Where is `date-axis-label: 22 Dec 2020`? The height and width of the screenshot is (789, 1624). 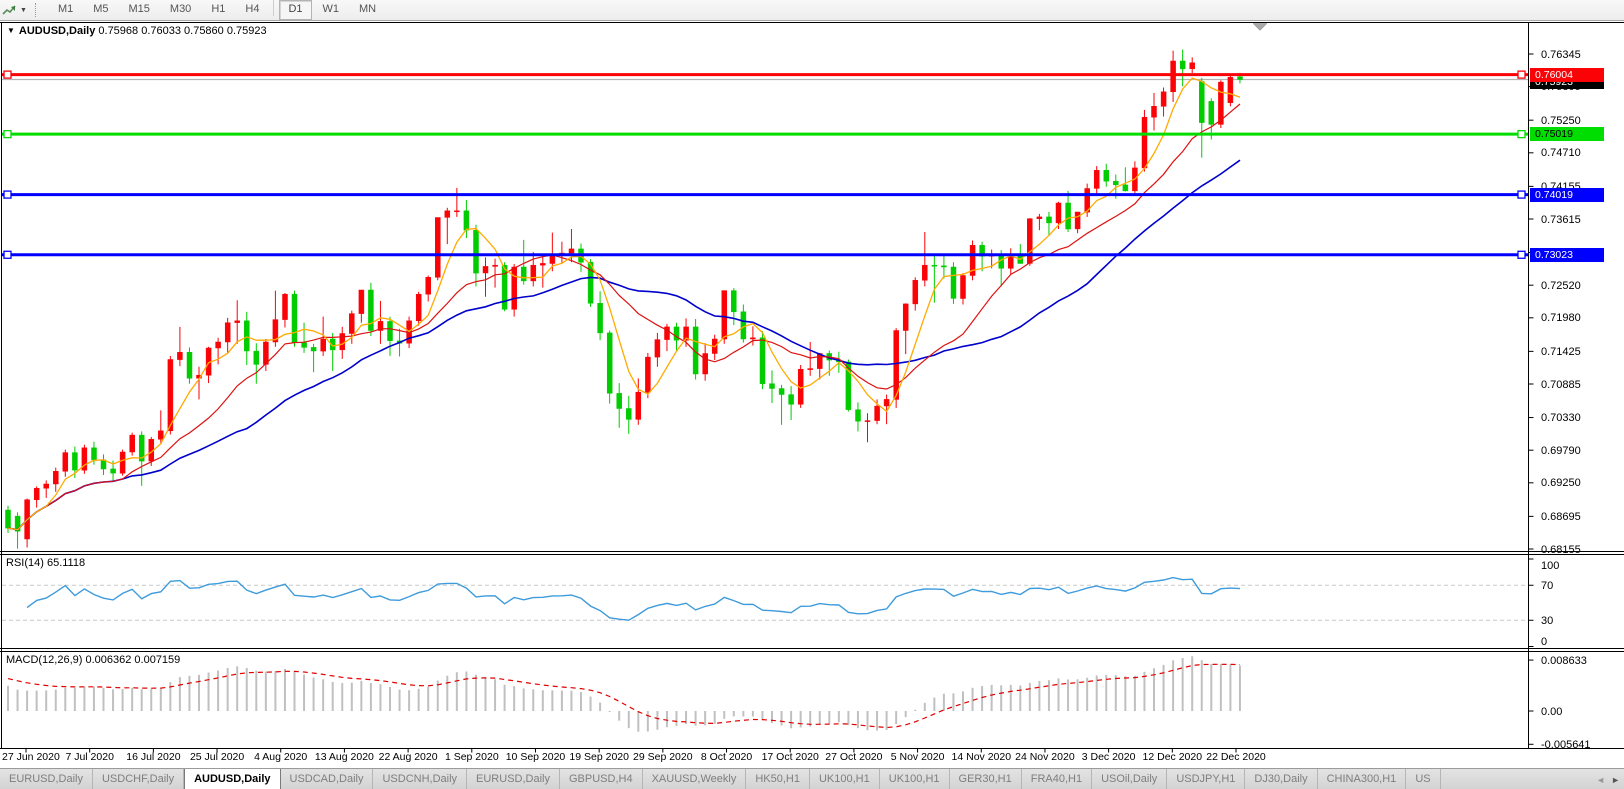 date-axis-label: 22 Dec 2020 is located at coordinates (1236, 757).